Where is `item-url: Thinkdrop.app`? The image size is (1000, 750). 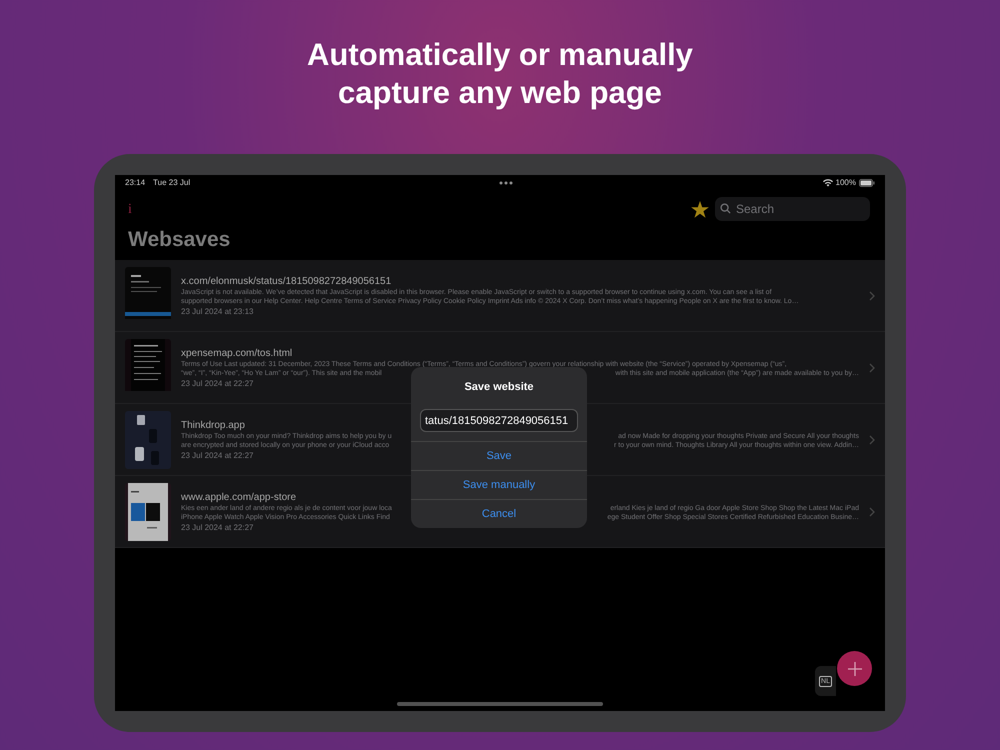 item-url: Thinkdrop.app is located at coordinates (213, 425).